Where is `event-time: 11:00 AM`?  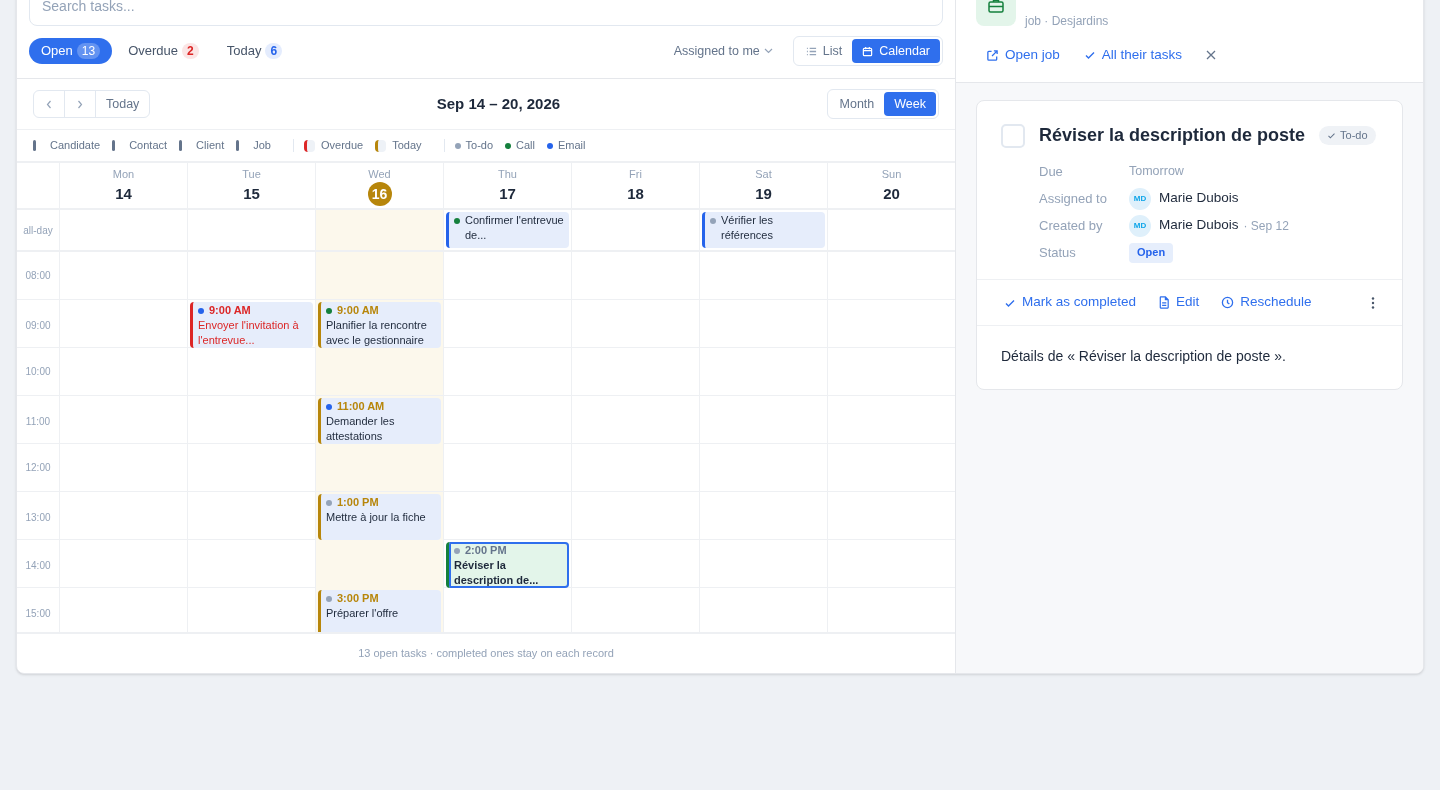
event-time: 11:00 AM is located at coordinates (361, 406).